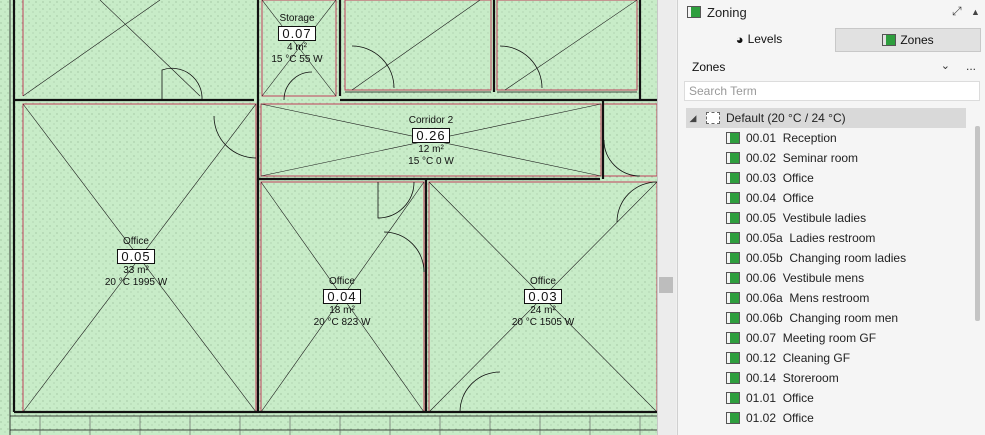  Describe the element at coordinates (666, 285) in the screenshot. I see `plan-scrollbar-thumb` at that location.